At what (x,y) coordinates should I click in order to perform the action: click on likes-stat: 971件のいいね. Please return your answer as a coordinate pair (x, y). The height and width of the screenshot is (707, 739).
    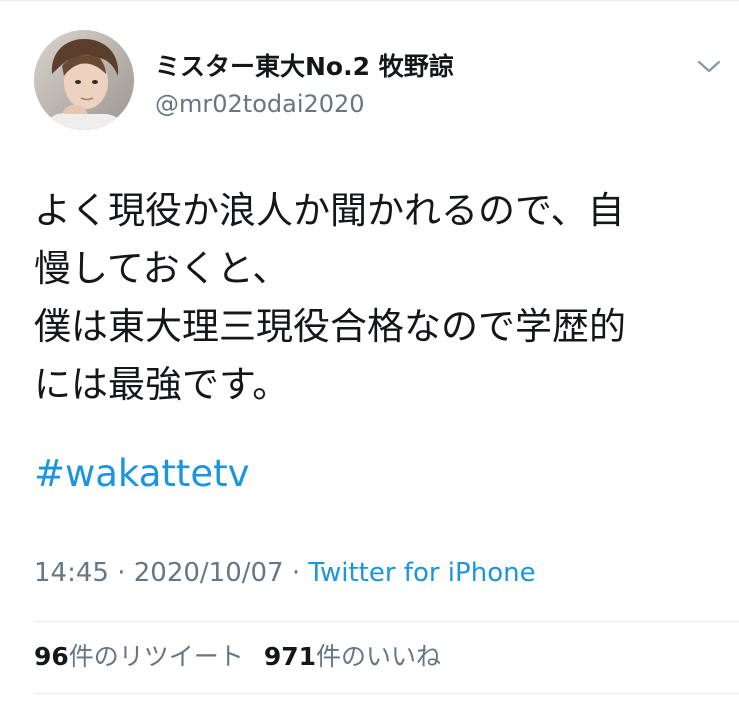
    Looking at the image, I should click on (352, 656).